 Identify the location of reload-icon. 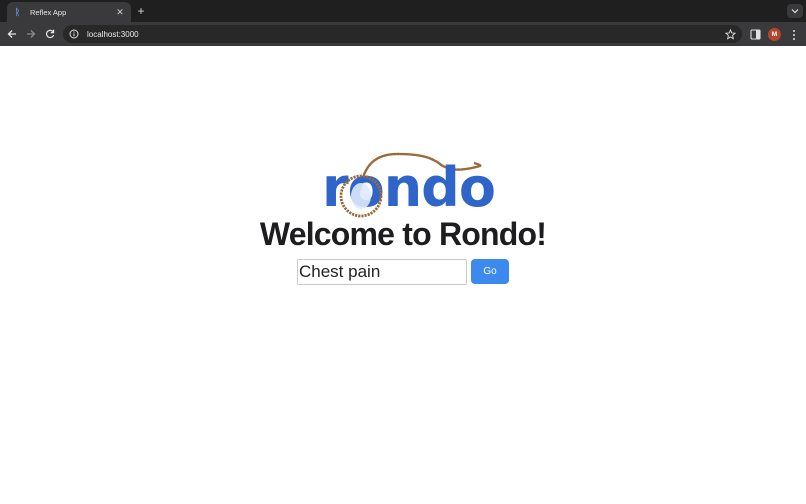
(50, 34).